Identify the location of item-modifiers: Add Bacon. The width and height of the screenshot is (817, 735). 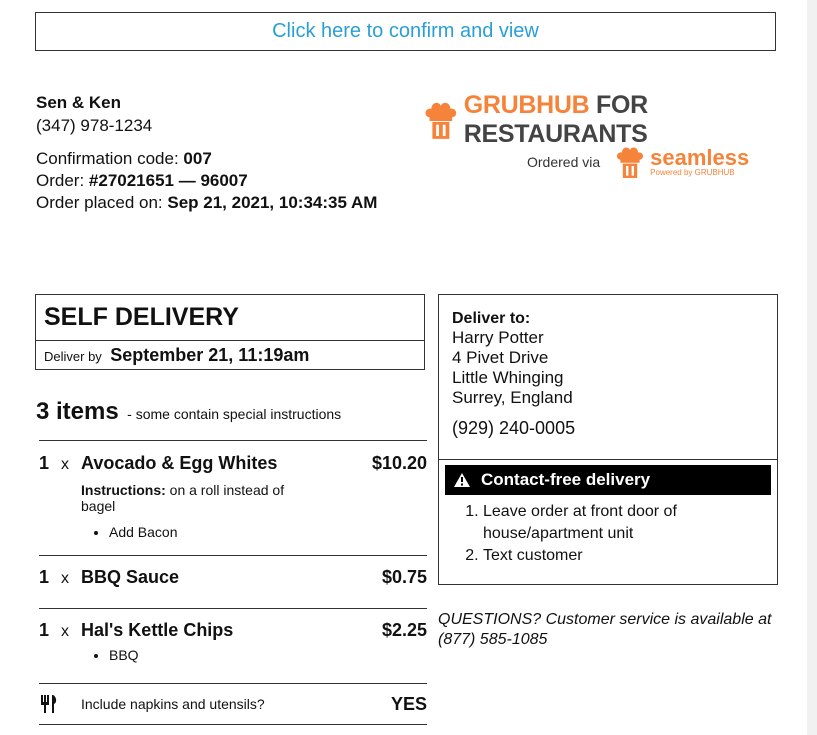
(268, 532).